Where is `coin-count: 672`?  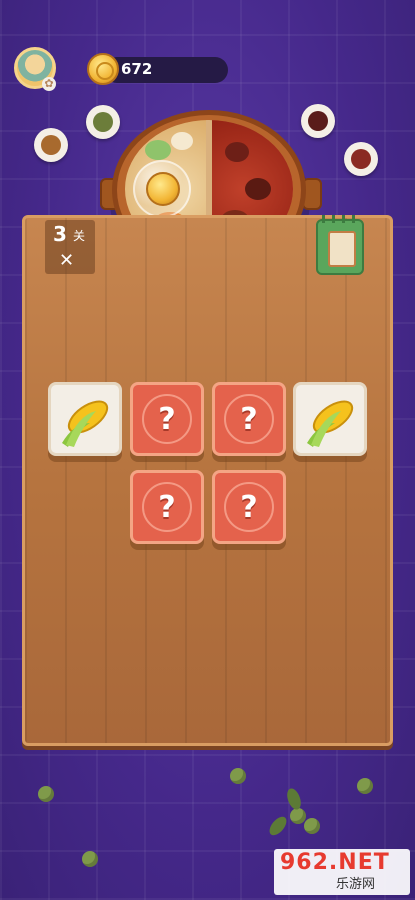
coin-count: 672 is located at coordinates (137, 69).